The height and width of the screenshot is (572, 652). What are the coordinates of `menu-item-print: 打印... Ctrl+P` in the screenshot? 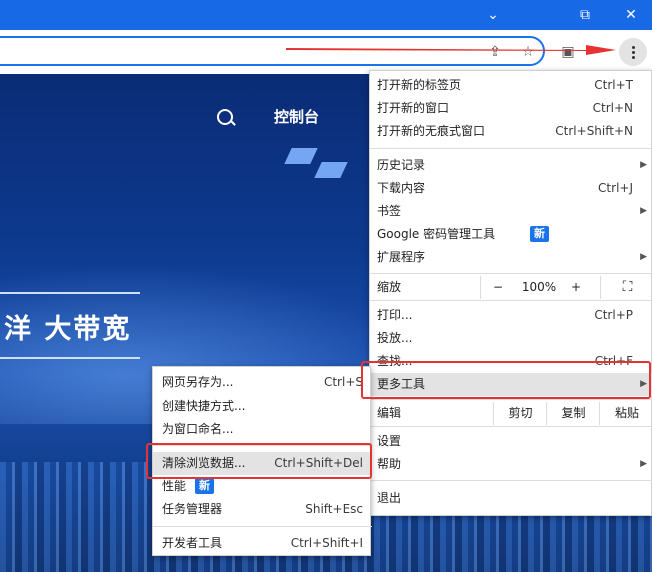 It's located at (511, 315).